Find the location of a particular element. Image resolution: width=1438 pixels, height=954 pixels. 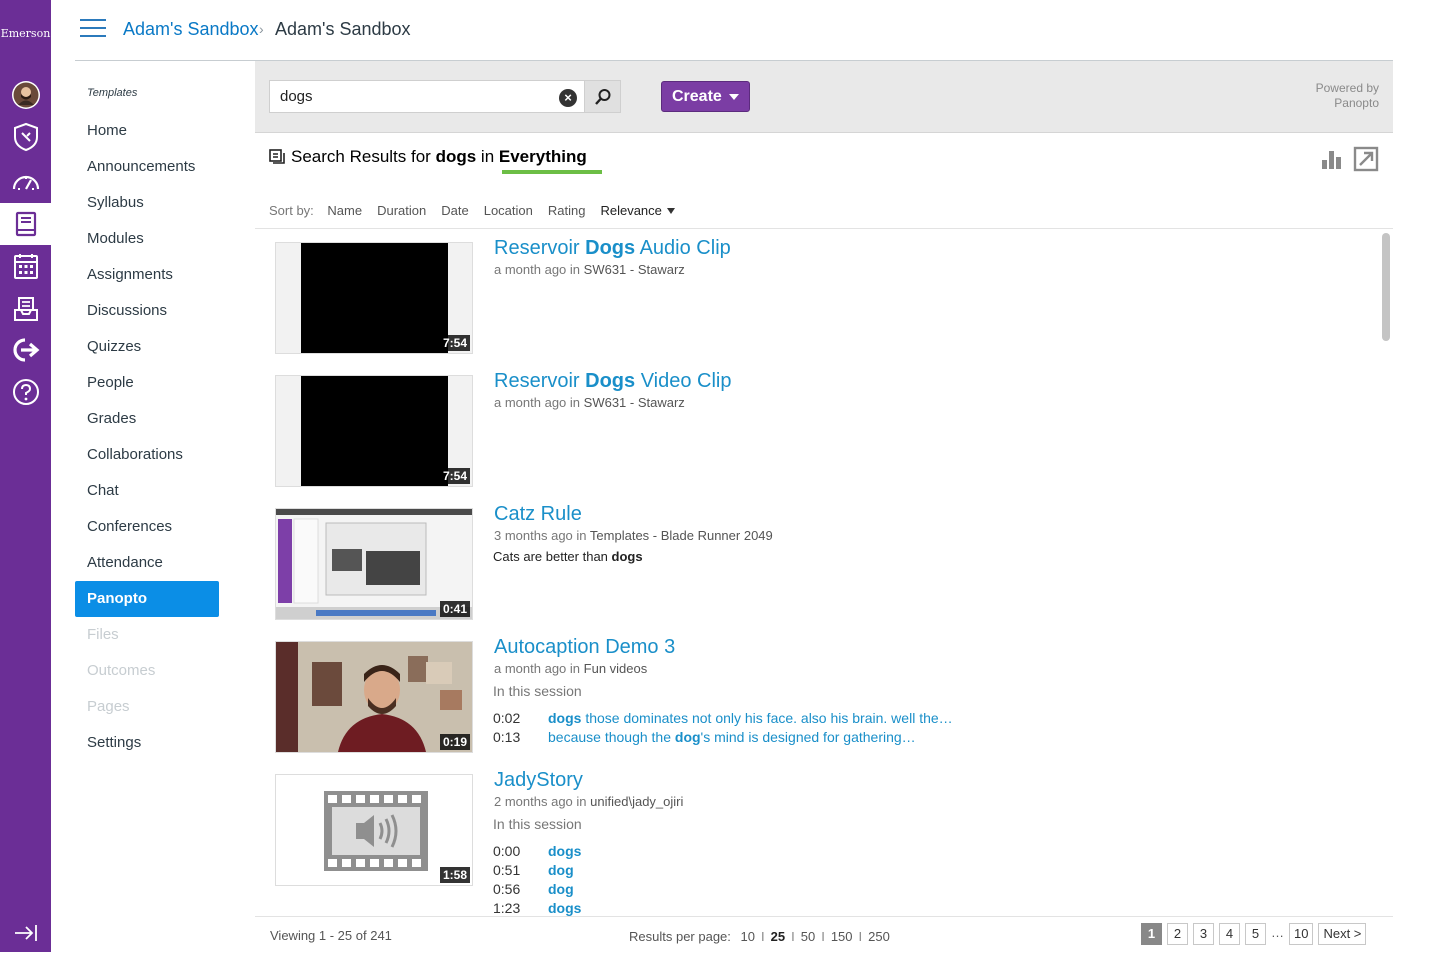

institution-logo: Emerson is located at coordinates (25, 33).